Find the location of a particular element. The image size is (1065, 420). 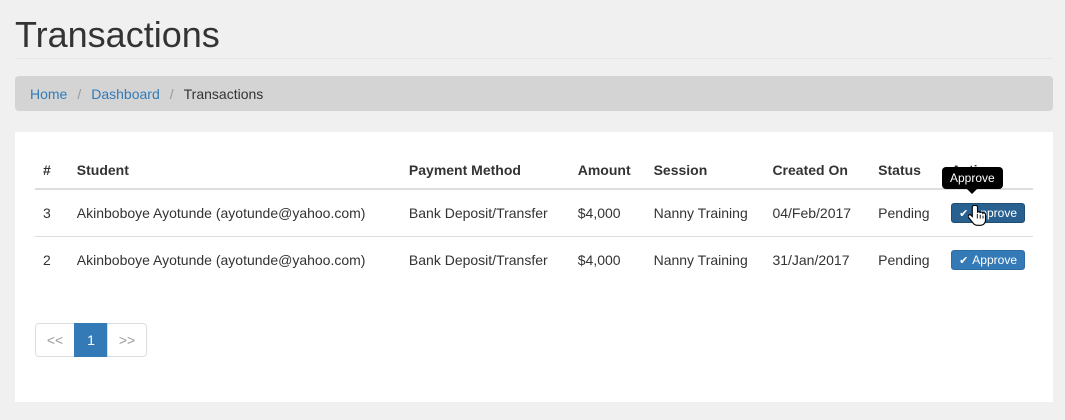

column-header-student: Student is located at coordinates (234, 171).